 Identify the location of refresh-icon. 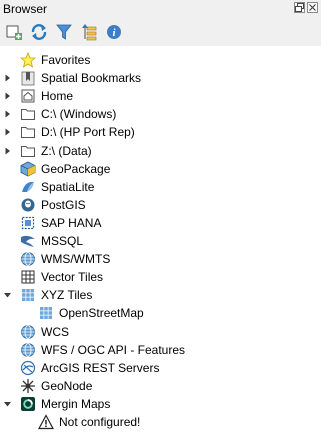
(39, 32).